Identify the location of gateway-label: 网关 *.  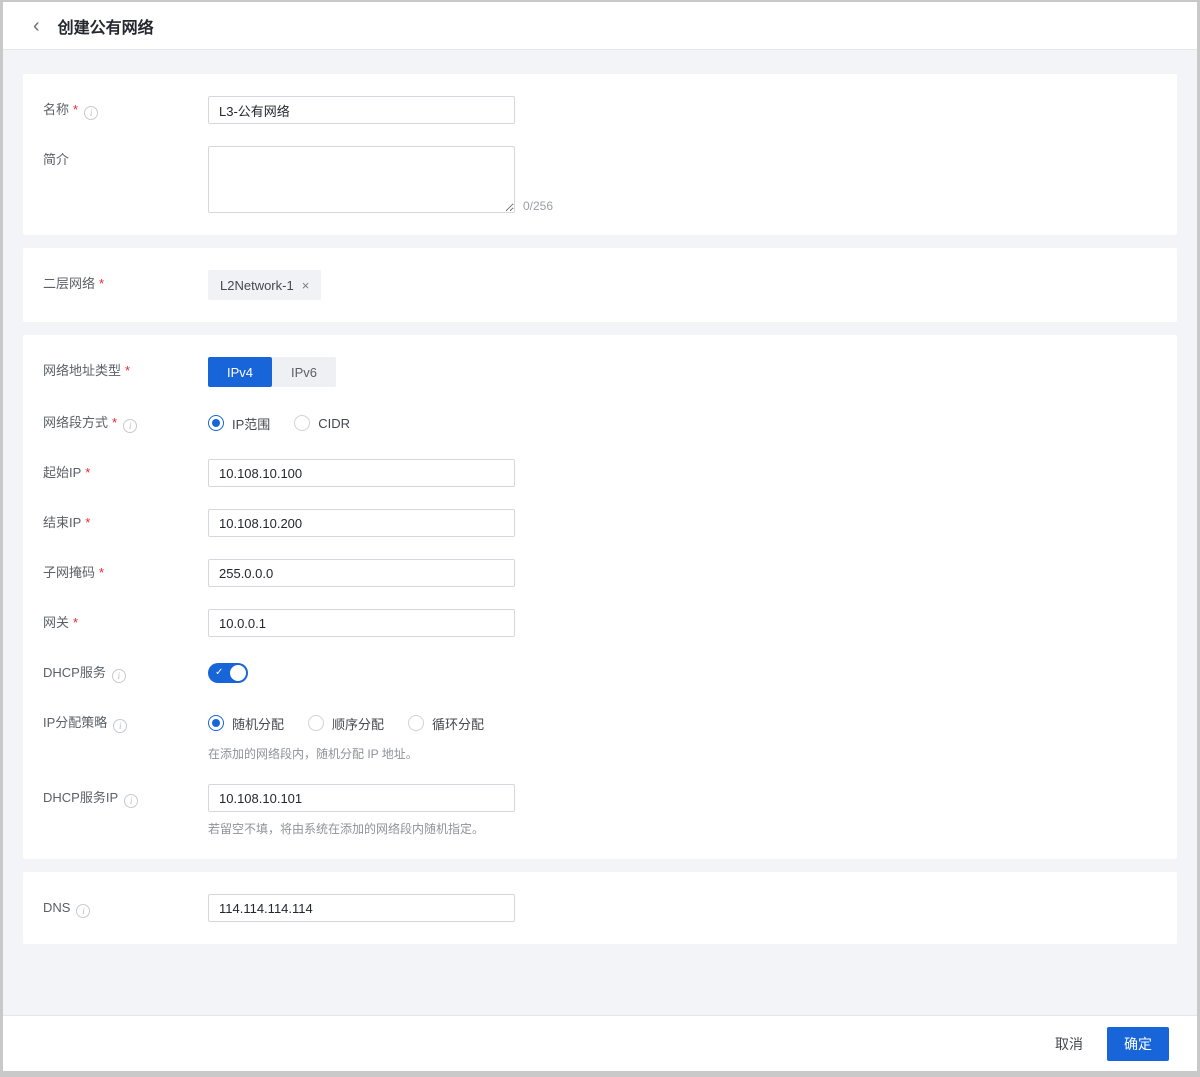
(61, 622).